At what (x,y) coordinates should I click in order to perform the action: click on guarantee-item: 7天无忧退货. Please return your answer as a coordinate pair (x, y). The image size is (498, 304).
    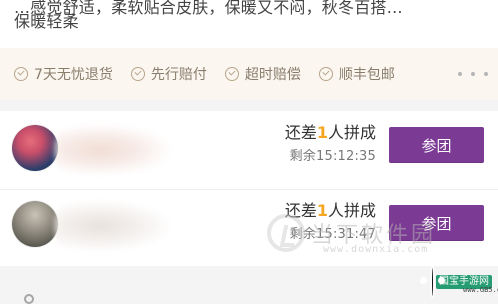
    Looking at the image, I should click on (63, 74).